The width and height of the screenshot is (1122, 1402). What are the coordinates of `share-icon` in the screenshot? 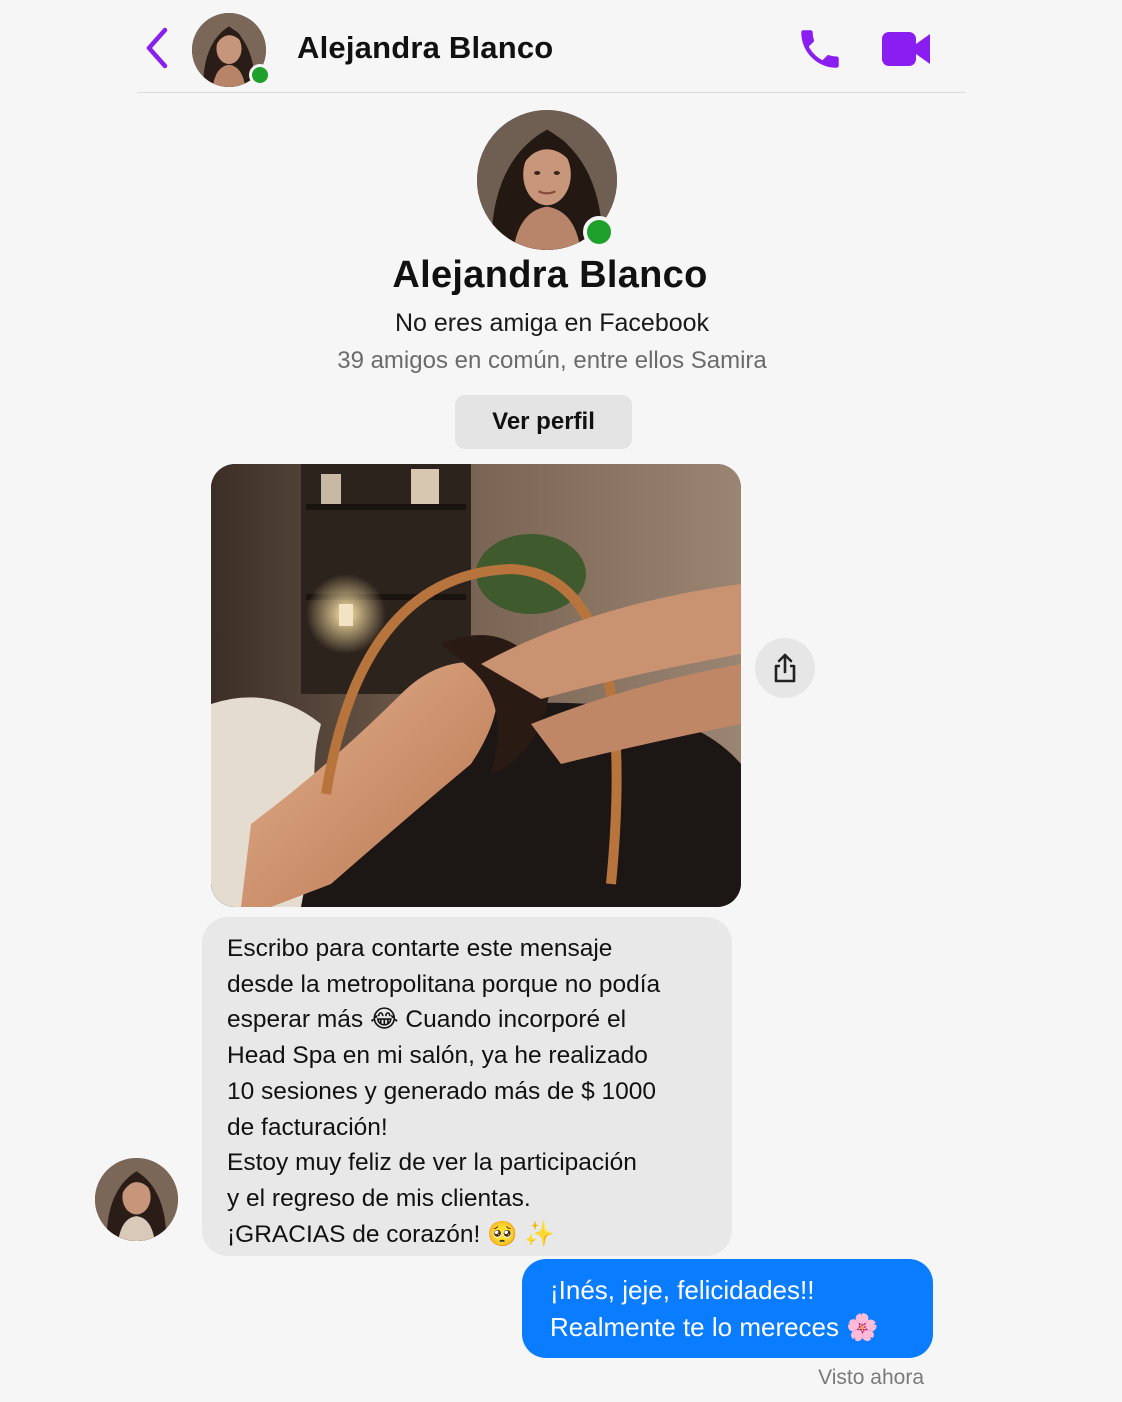 It's located at (785, 668).